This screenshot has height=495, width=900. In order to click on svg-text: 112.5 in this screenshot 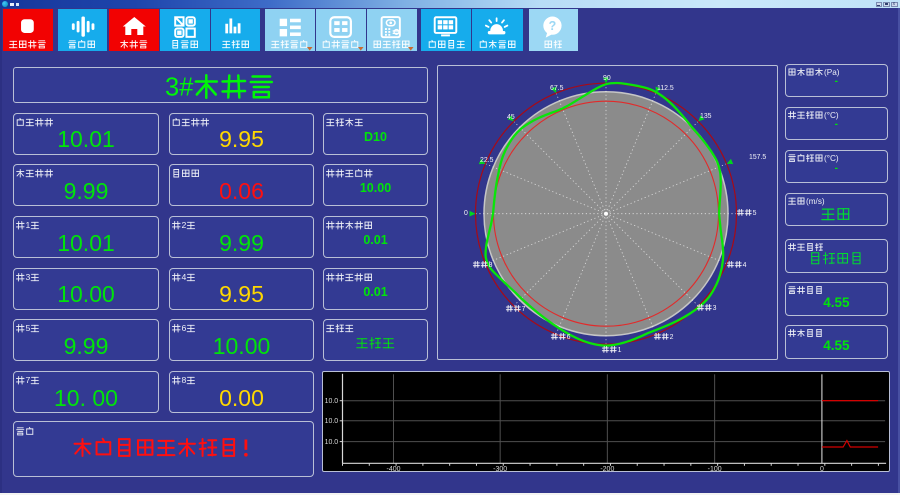, I will do `click(665, 88)`.